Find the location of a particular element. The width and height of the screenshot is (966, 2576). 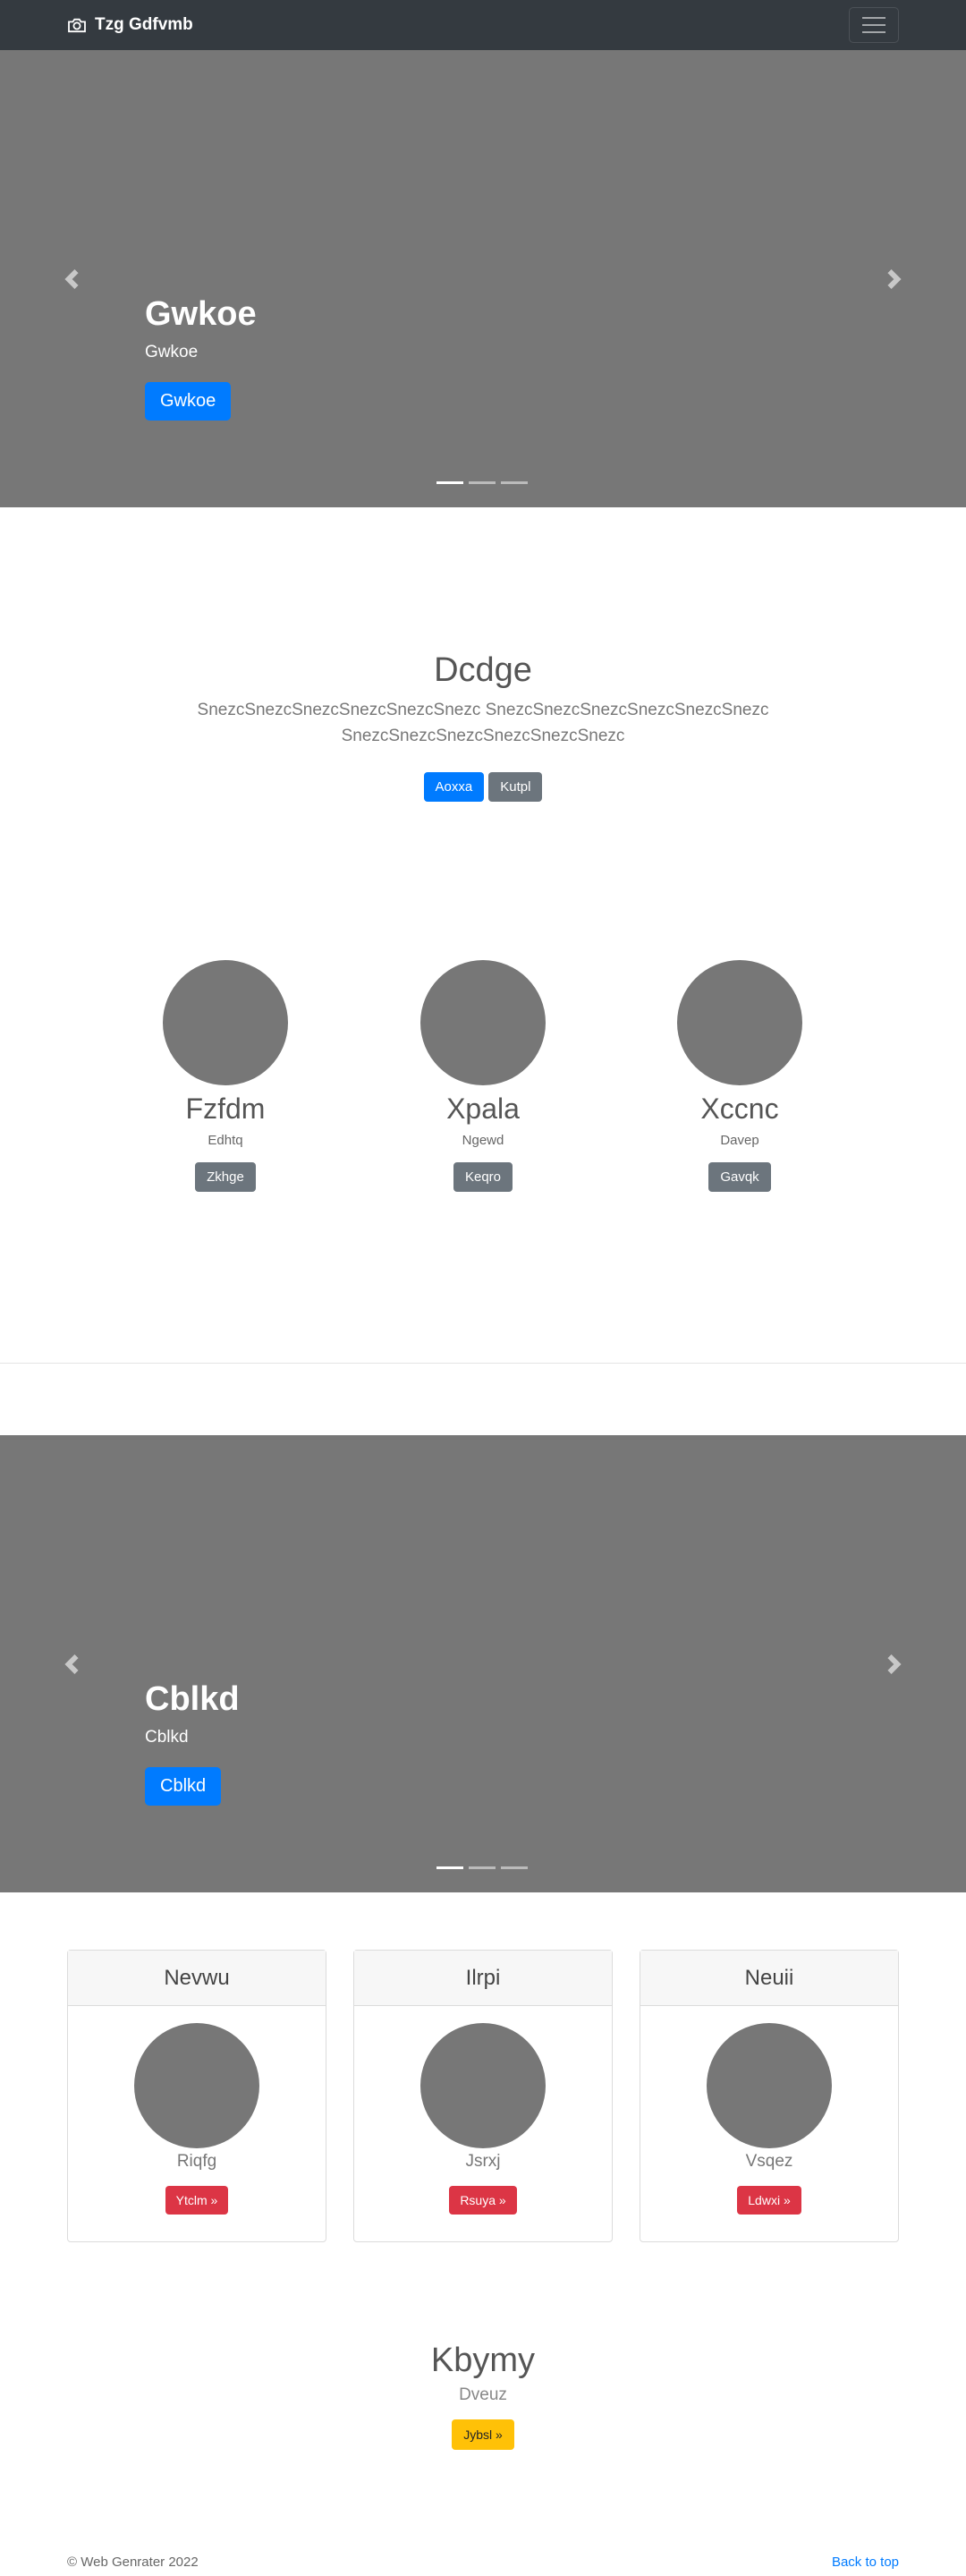

footer: © Web Genrater 2022 Back to top is located at coordinates (483, 2562).